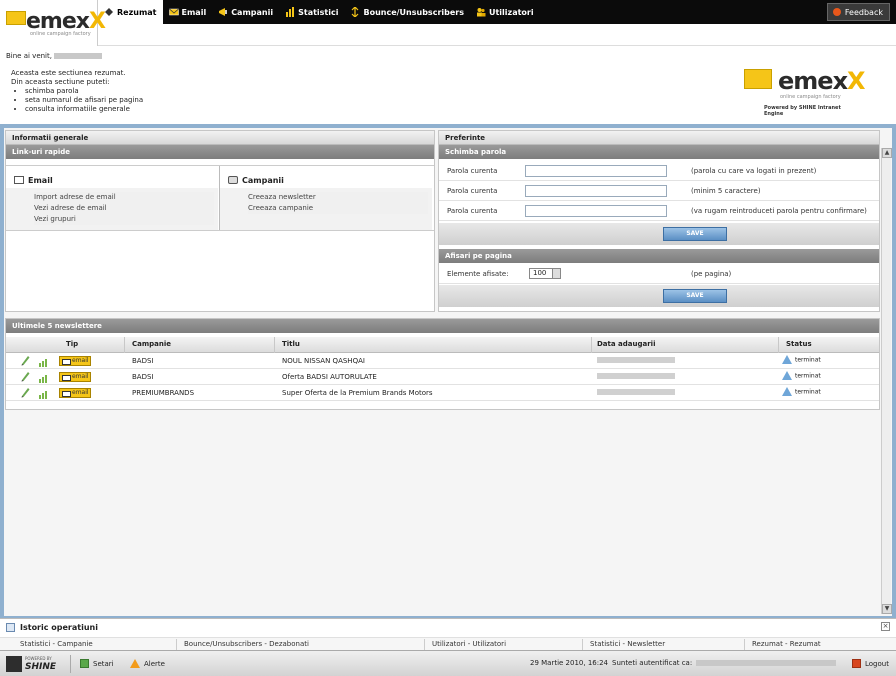 The height and width of the screenshot is (676, 896). I want to click on summary-can-do: Din aceasta sectiune puteti:, so click(60, 82).